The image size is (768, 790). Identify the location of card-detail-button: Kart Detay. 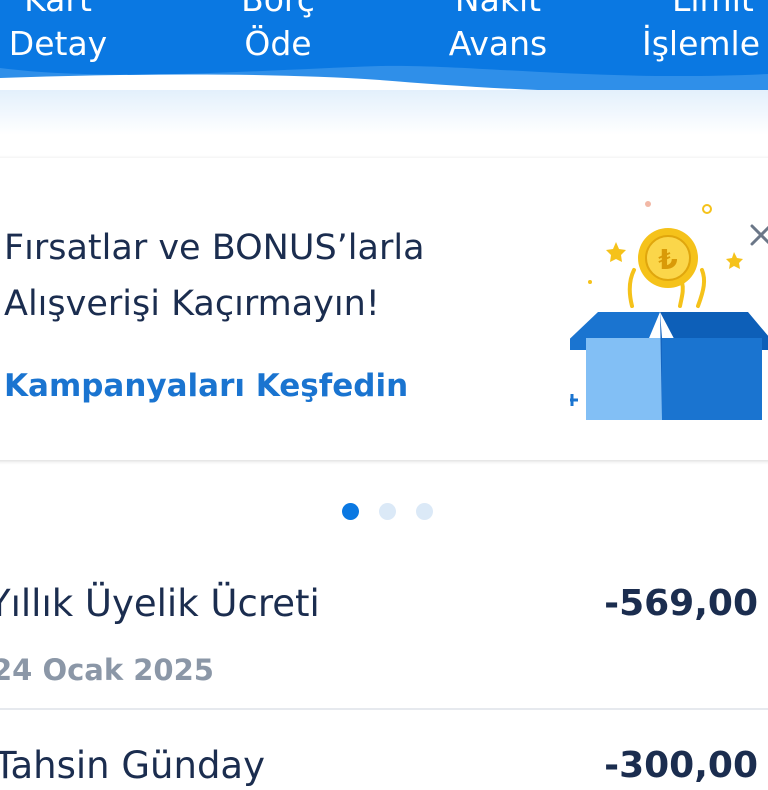
(84, 33).